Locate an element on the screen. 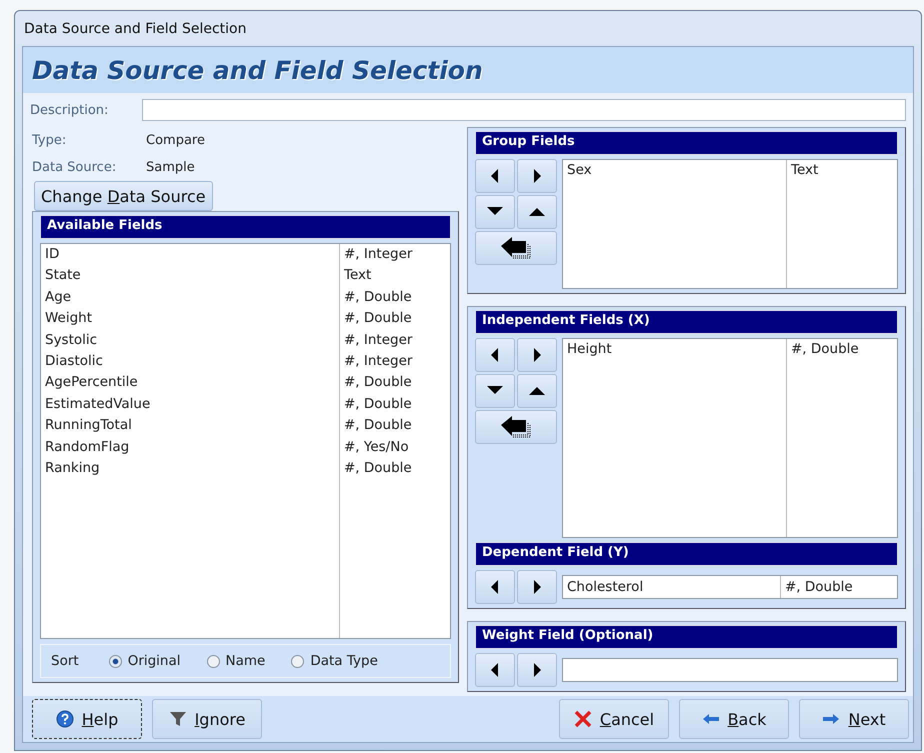 The height and width of the screenshot is (753, 924). field-name: EstimatedValue is located at coordinates (190, 405).